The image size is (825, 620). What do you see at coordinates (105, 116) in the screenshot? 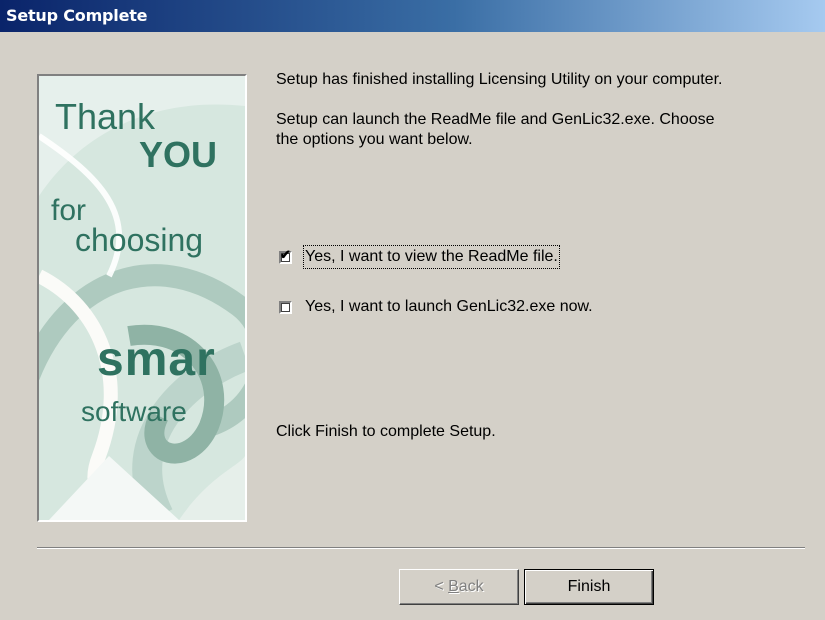
I see `banner-text-thank: Thank` at bounding box center [105, 116].